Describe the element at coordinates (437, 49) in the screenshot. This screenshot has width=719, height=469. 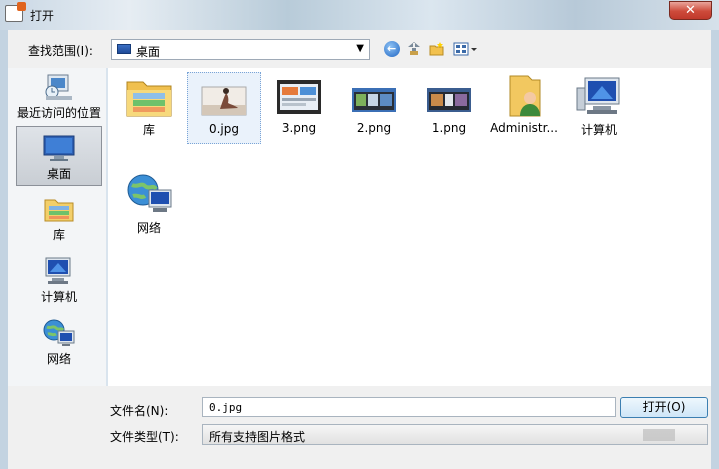
I see `new-folder-icon` at that location.